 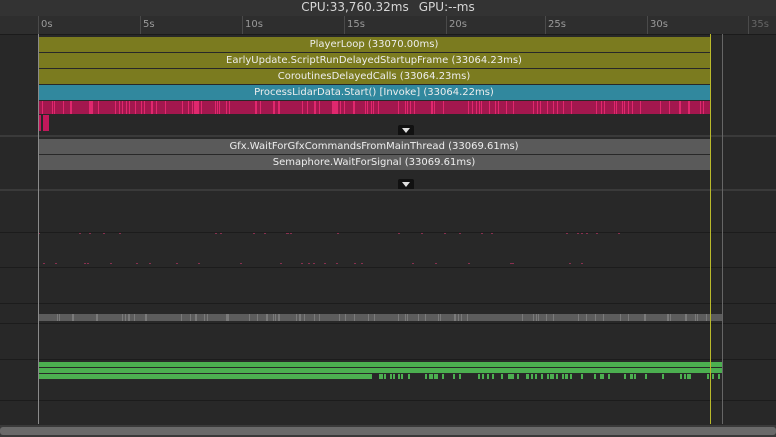 I want to click on ruler-label-30: 30s, so click(x=659, y=24).